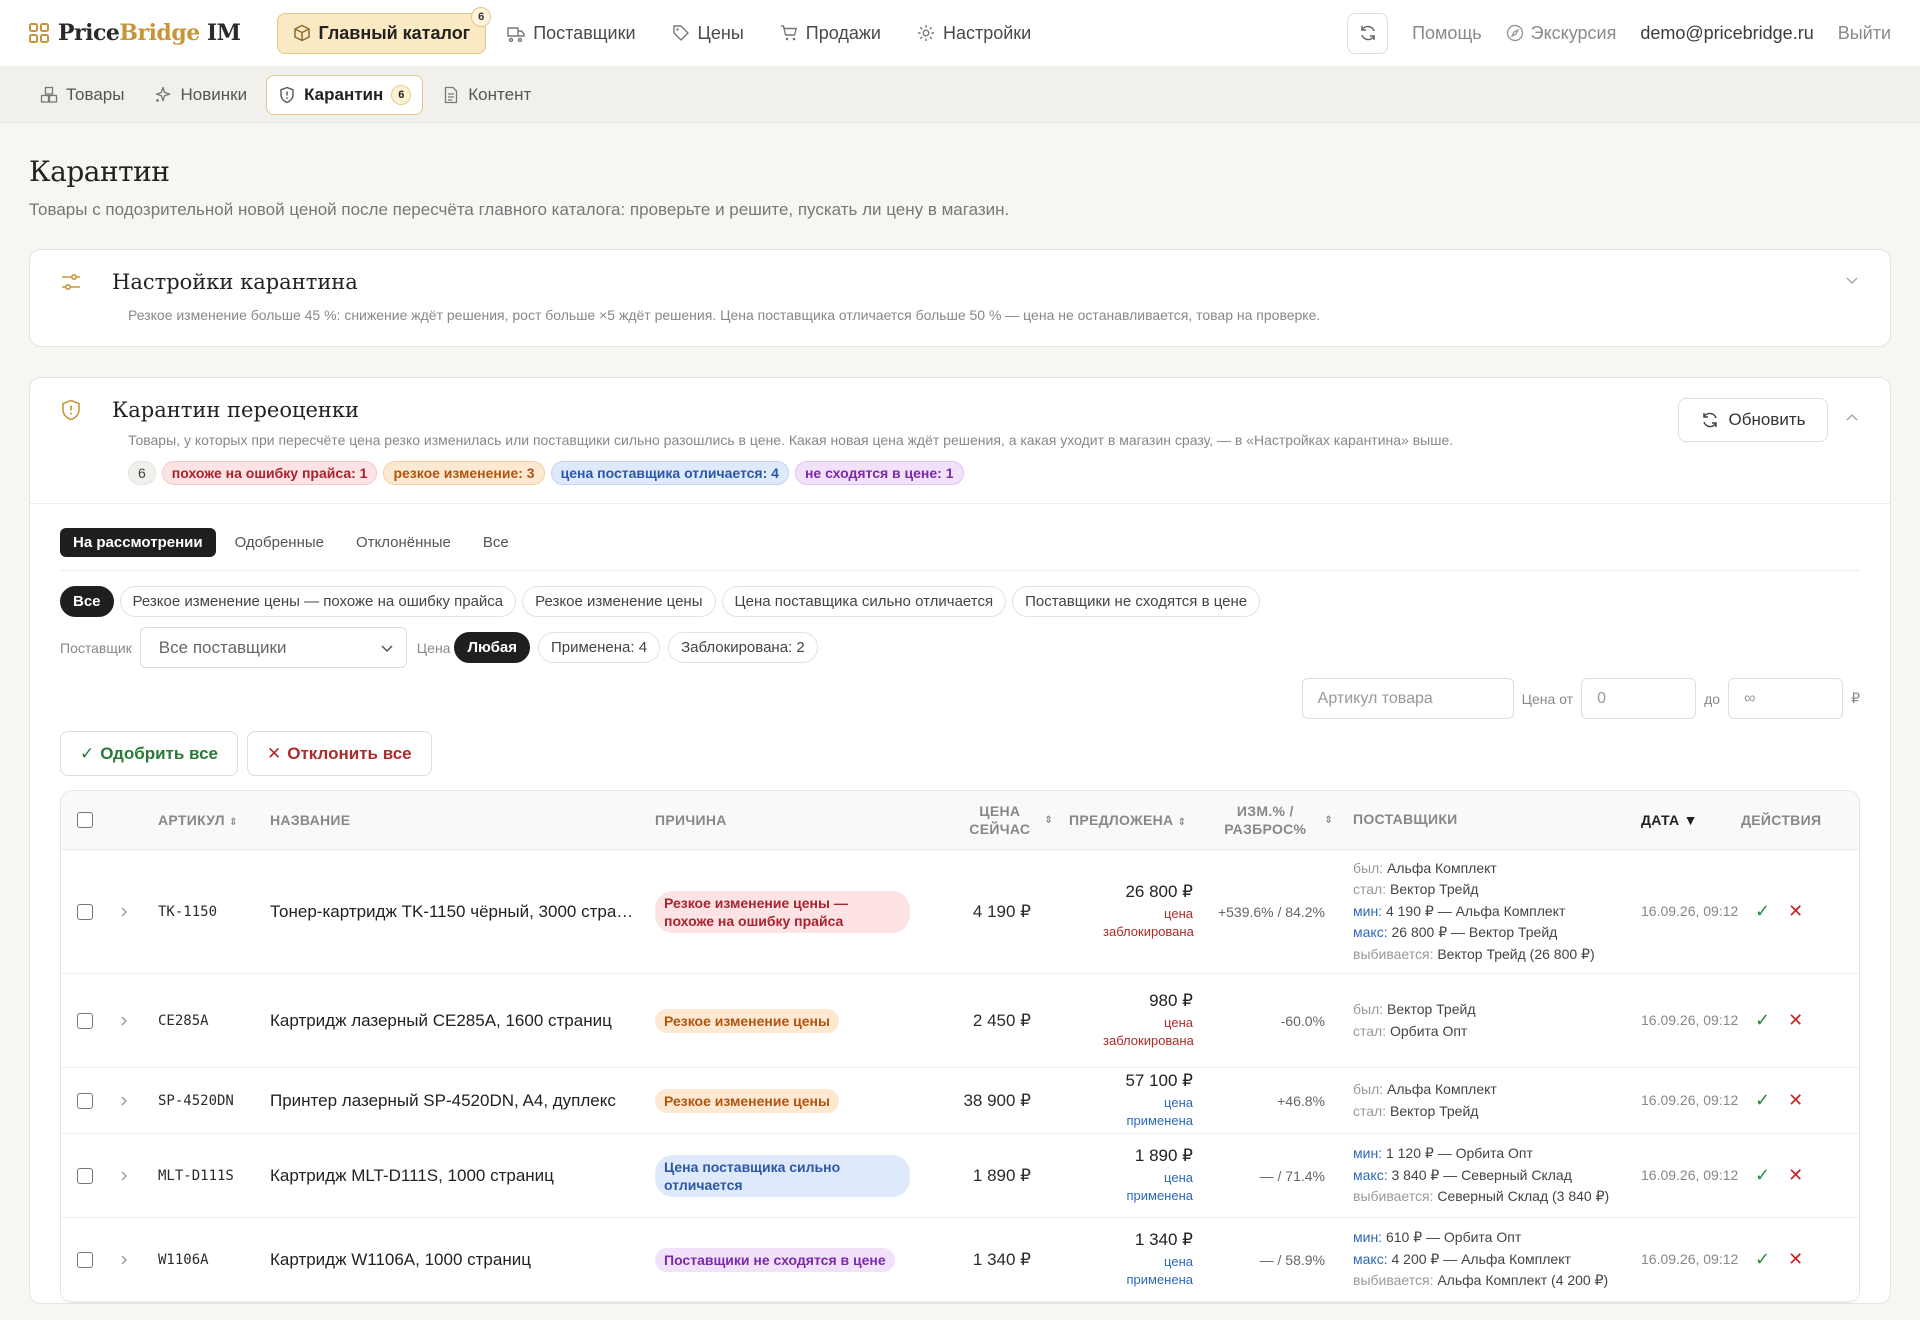 This screenshot has width=1920, height=1320. Describe the element at coordinates (1852, 280) in the screenshot. I see `chevron-down-icon` at that location.